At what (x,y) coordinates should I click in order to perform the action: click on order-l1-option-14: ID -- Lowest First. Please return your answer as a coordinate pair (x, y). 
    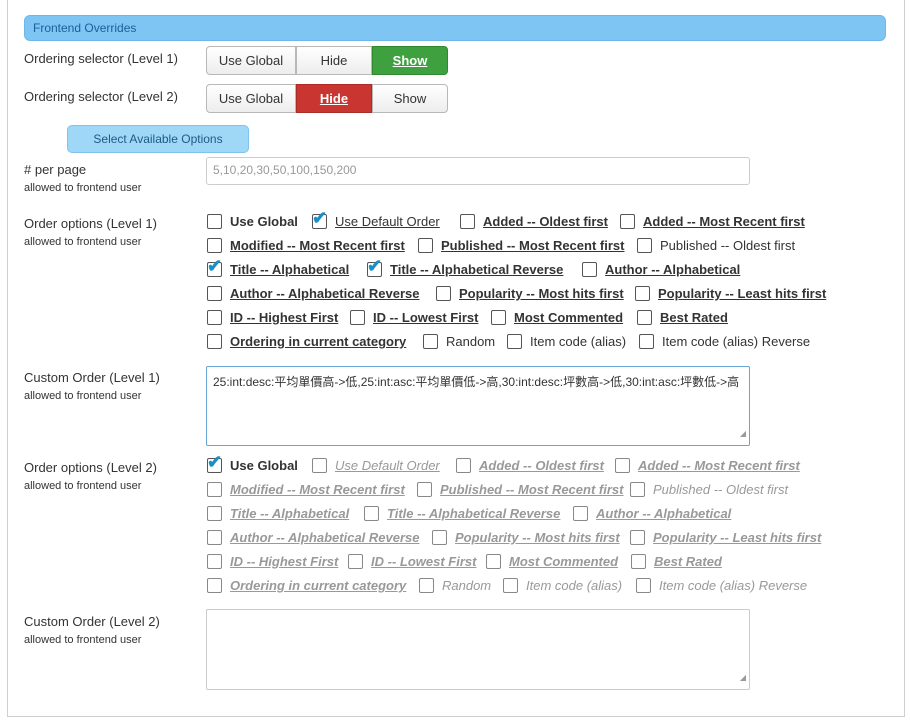
    Looking at the image, I should click on (414, 317).